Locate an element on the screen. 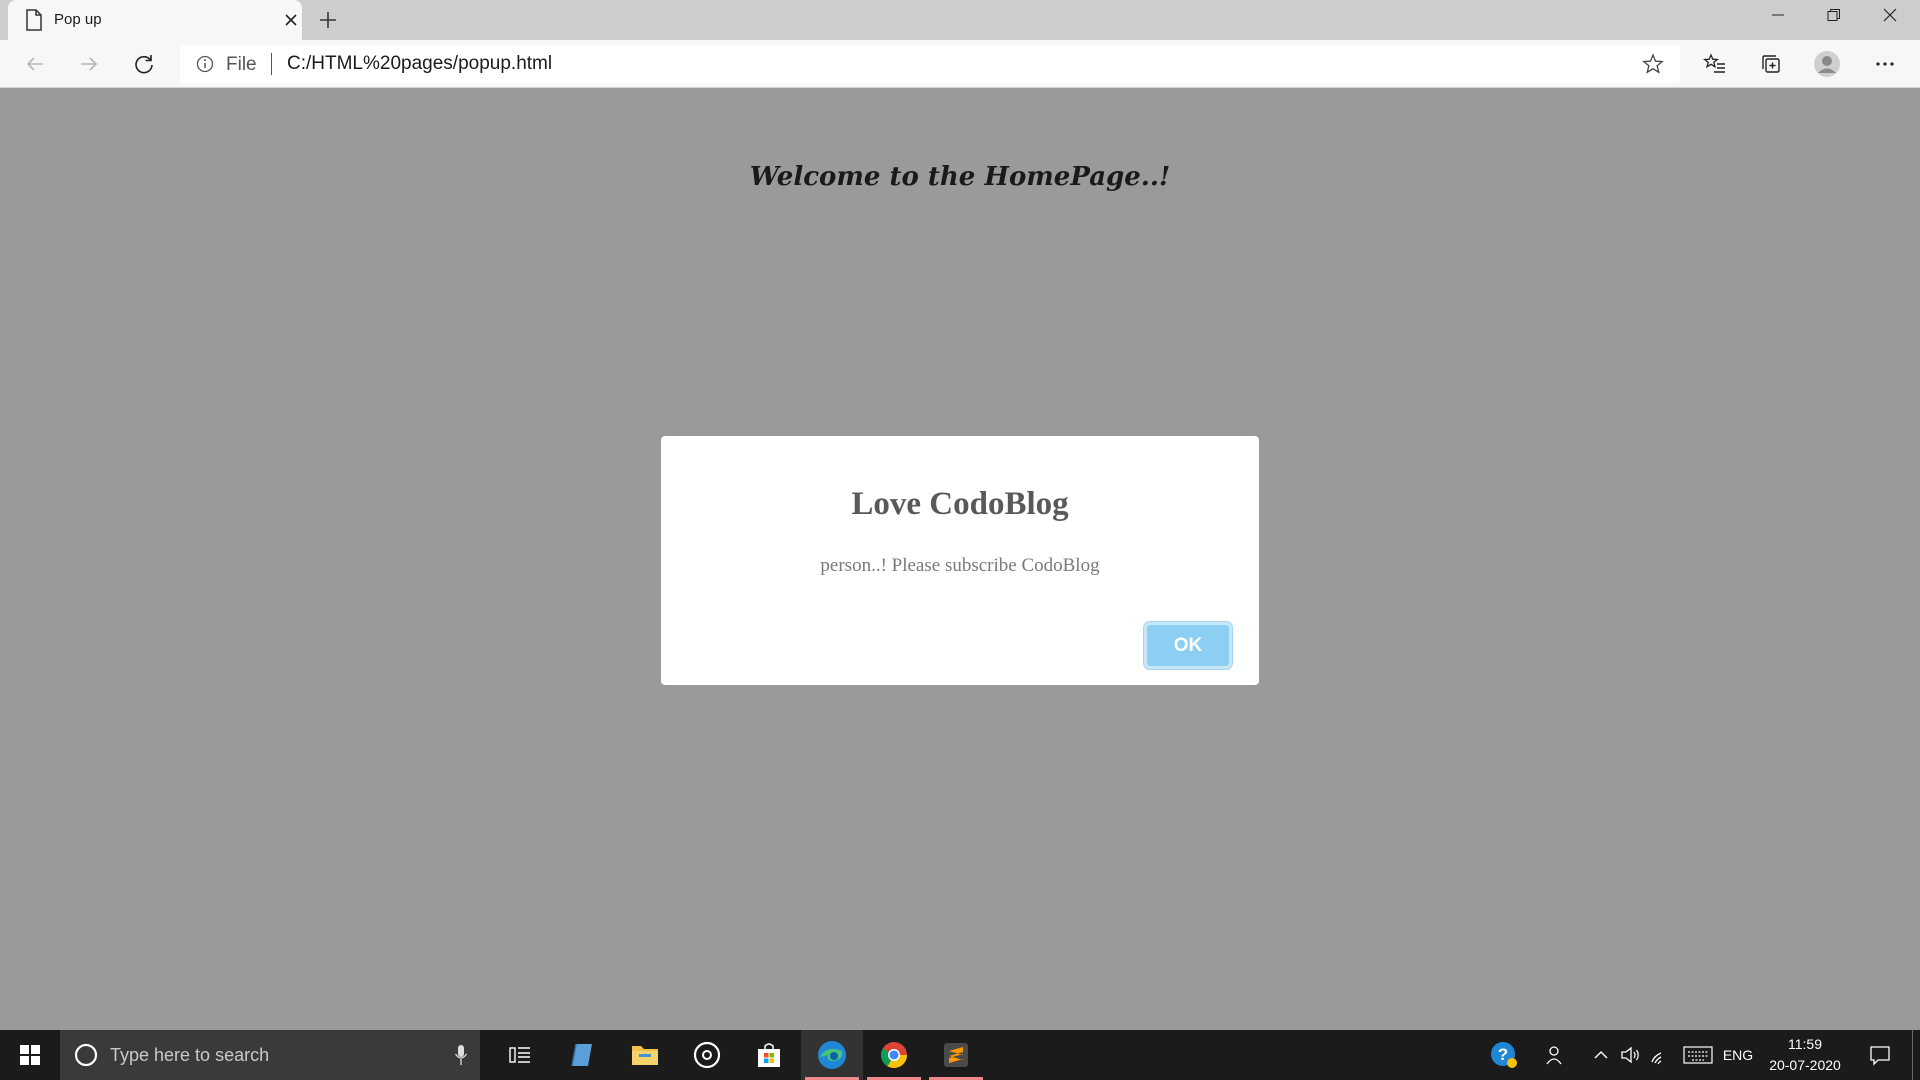 Image resolution: width=1920 pixels, height=1080 pixels. tab-strip: Pop up is located at coordinates (960, 20).